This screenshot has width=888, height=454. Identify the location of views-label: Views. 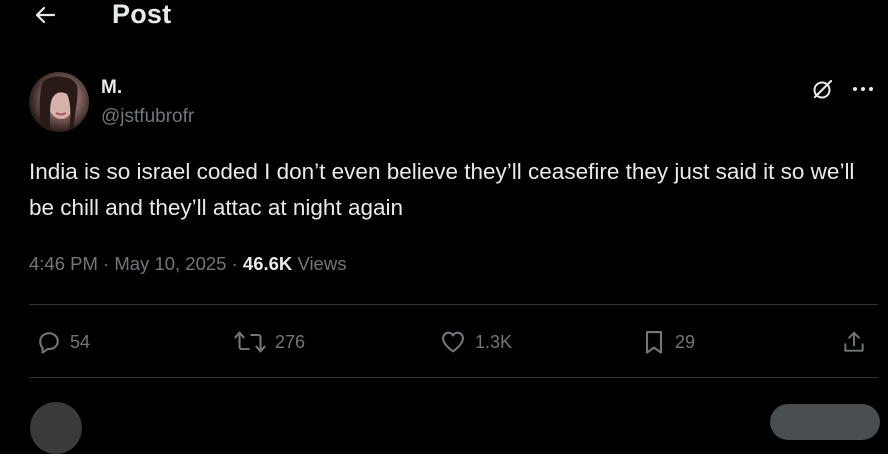
(322, 263).